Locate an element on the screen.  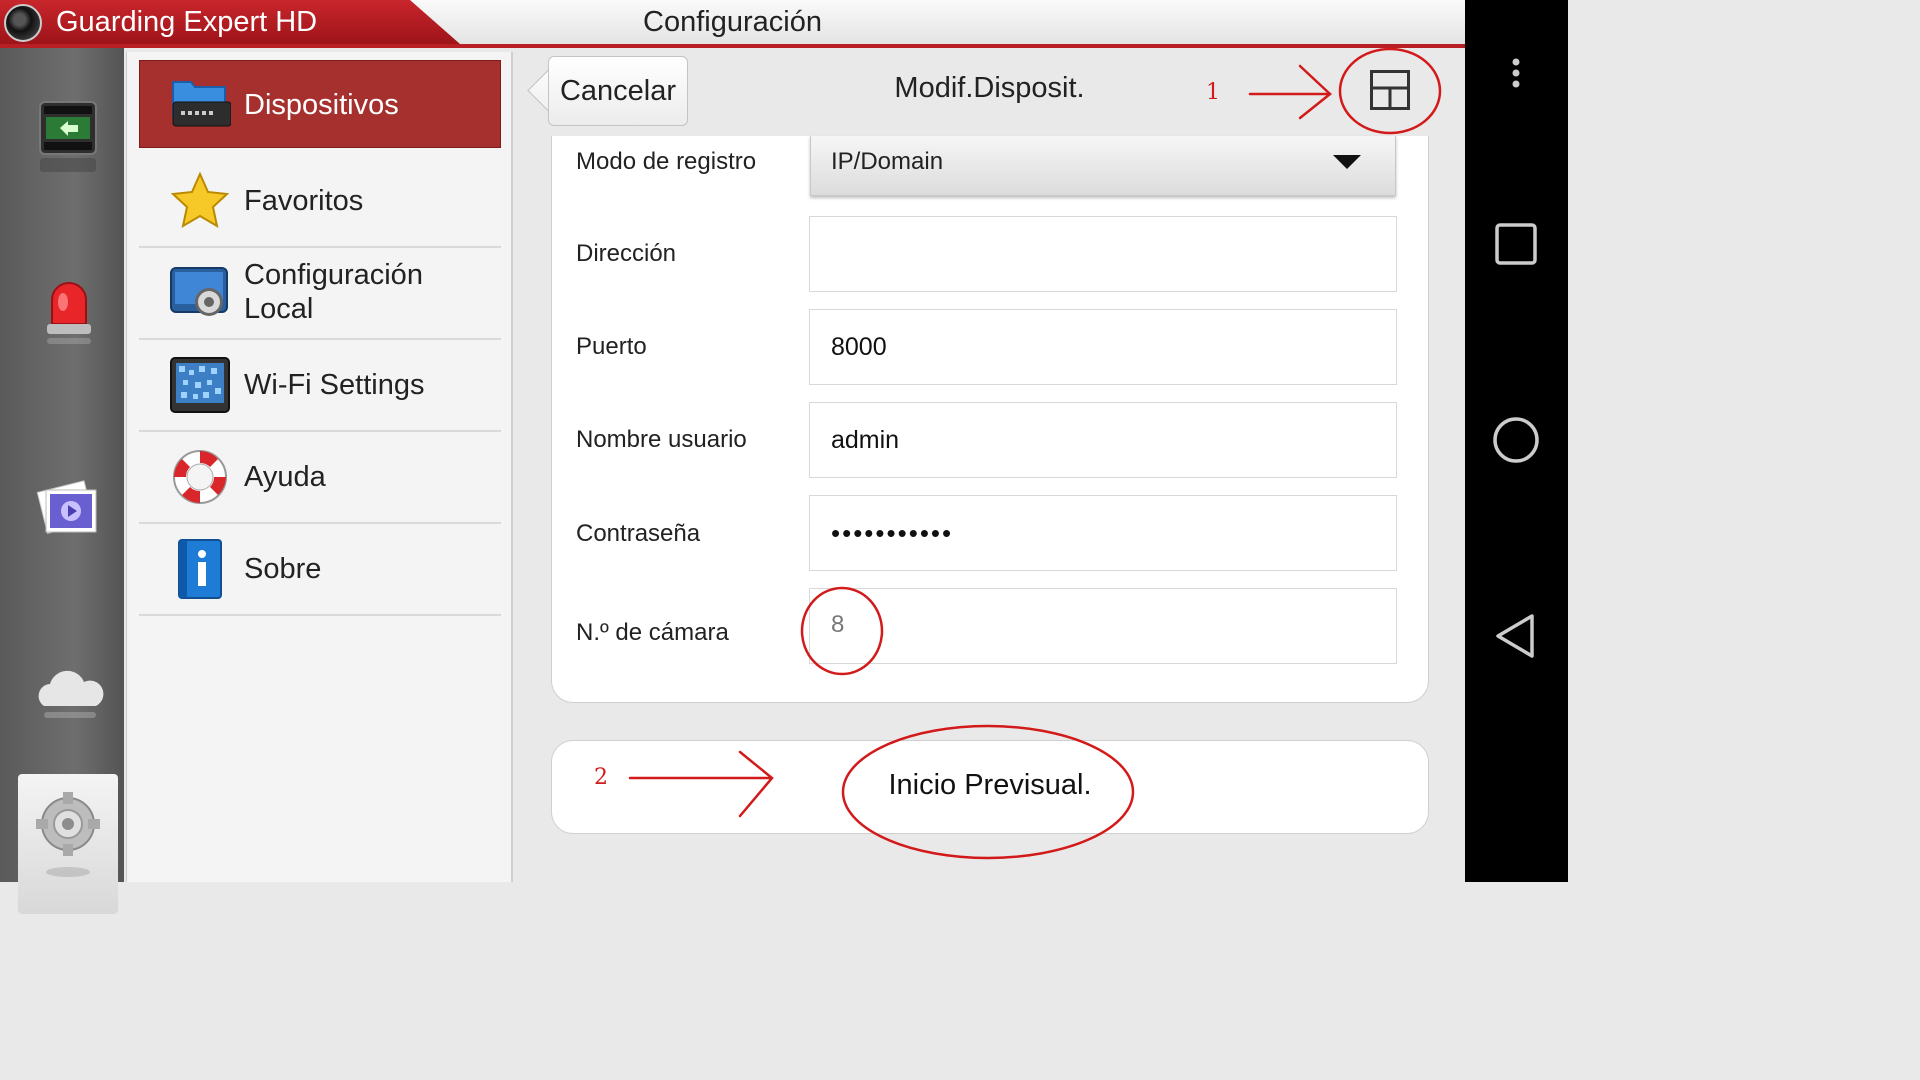
icon-rail is located at coordinates (62, 481).